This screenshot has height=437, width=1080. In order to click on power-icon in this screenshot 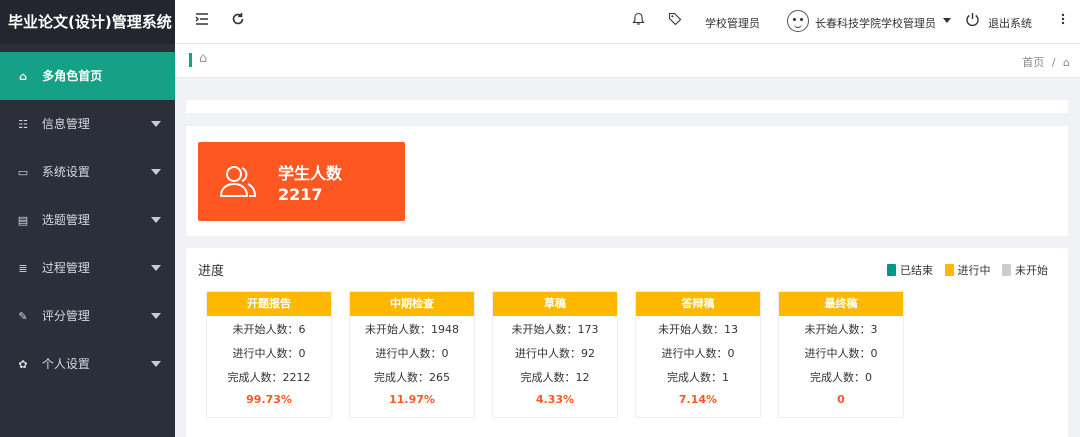, I will do `click(972, 21)`.